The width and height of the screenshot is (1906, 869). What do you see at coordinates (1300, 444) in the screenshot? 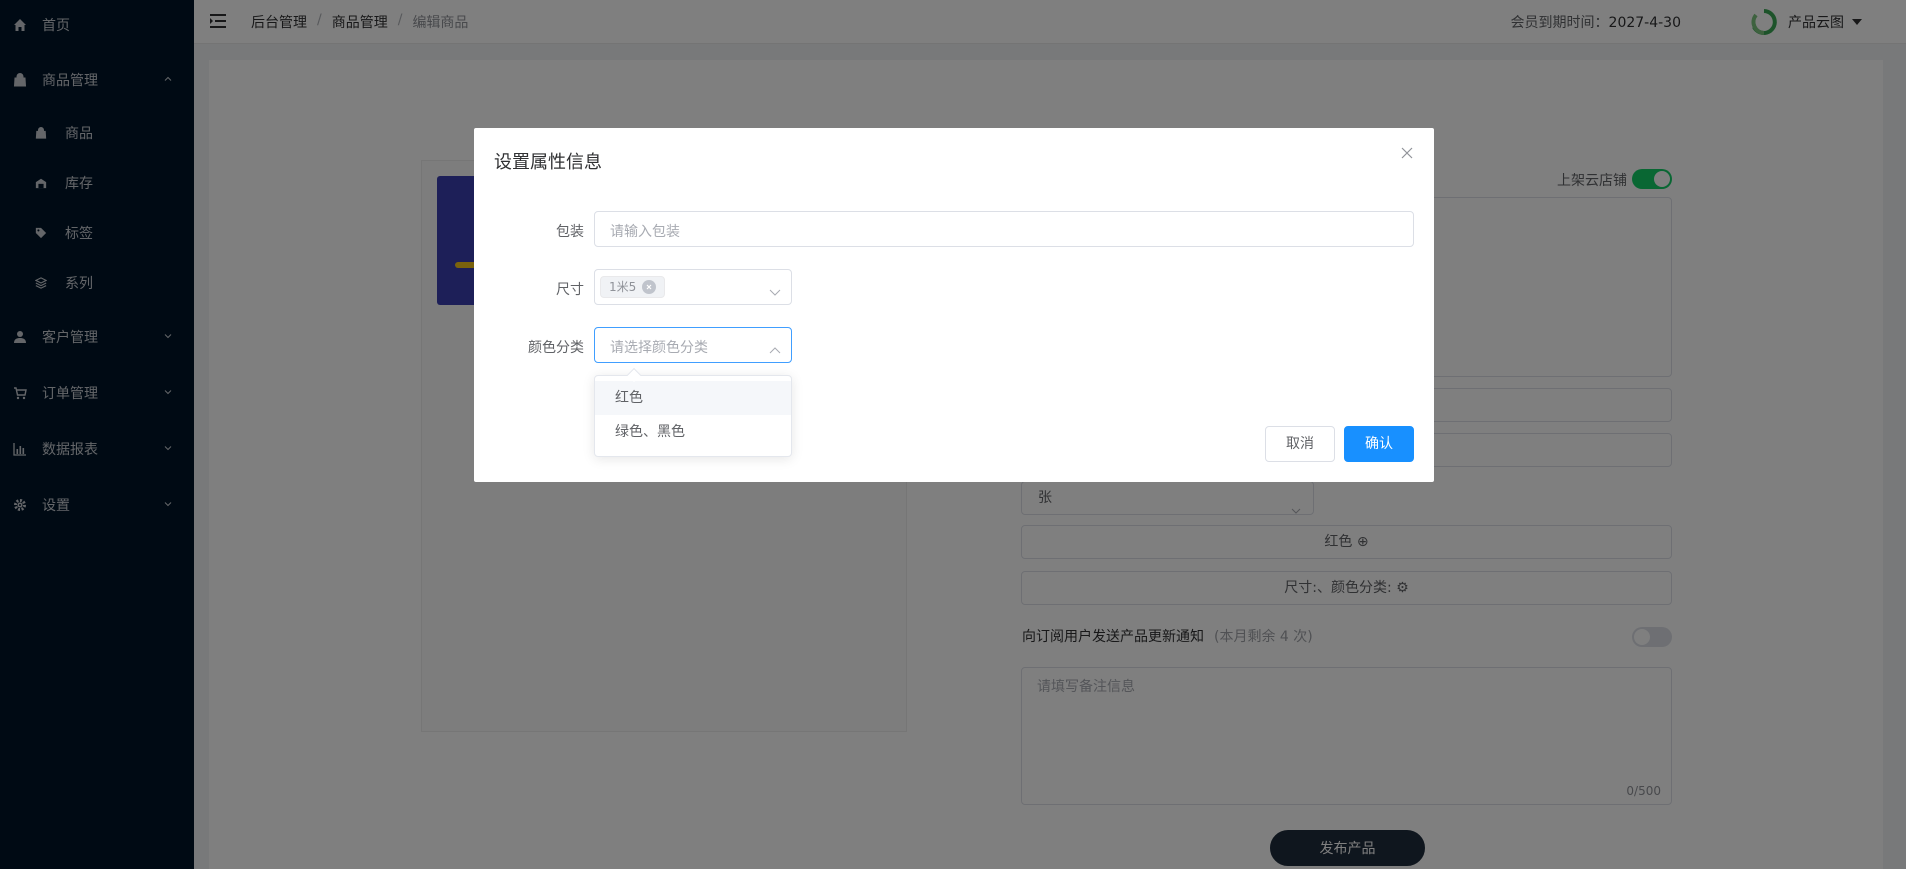
I see `cancel-button: 取消` at bounding box center [1300, 444].